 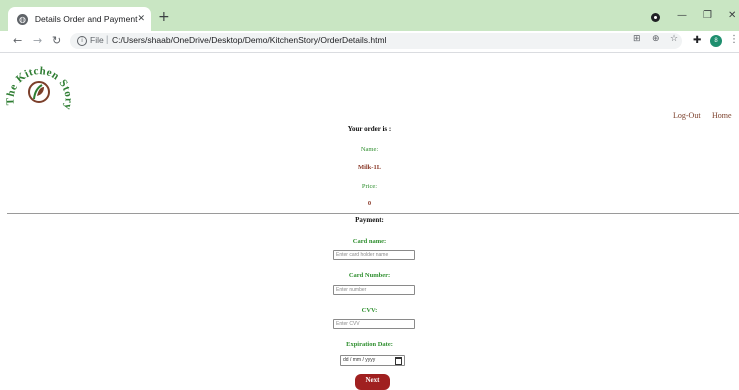 What do you see at coordinates (369, 129) in the screenshot?
I see `order-heading: Your order is :` at bounding box center [369, 129].